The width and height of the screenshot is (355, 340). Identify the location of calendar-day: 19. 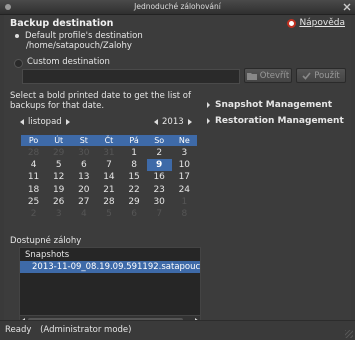
(58, 190).